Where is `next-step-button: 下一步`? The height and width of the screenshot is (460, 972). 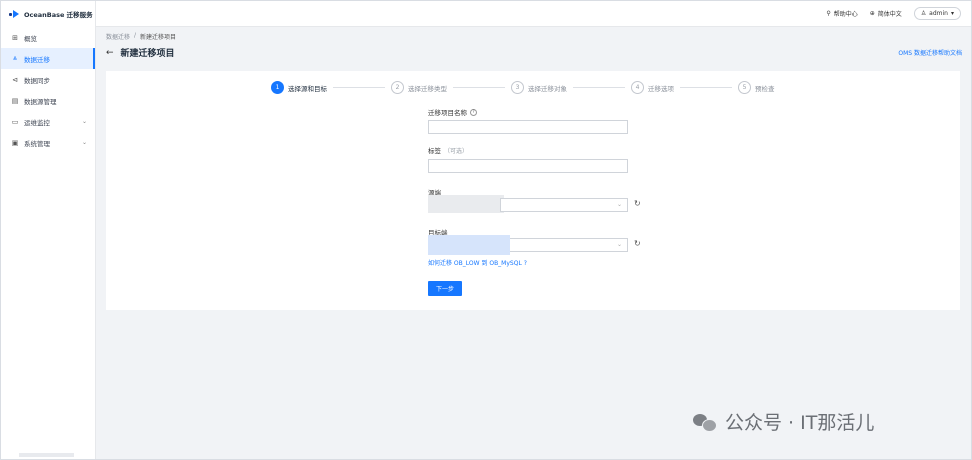
next-step-button: 下一步 is located at coordinates (445, 288).